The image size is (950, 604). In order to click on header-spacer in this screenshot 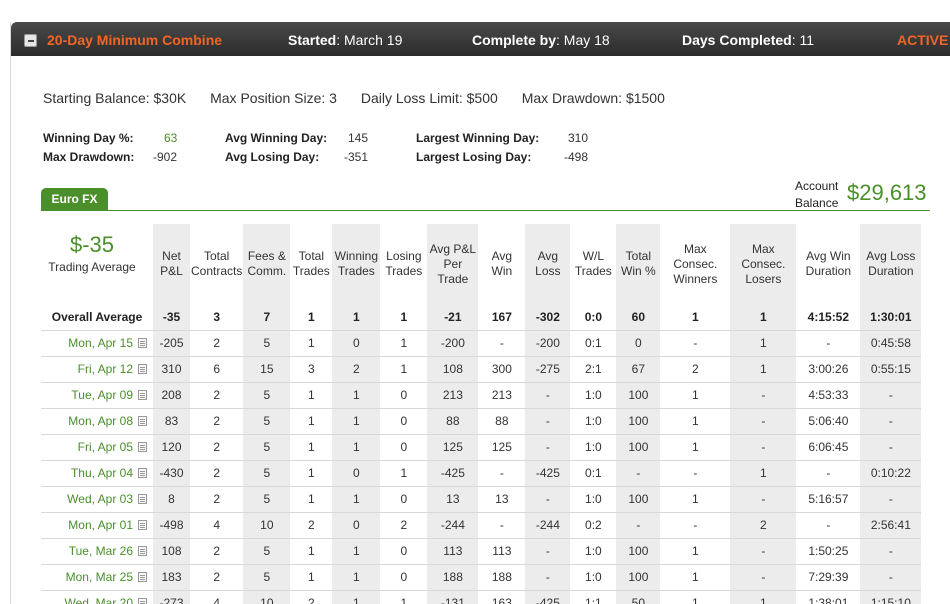, I will do `click(97, 264)`.